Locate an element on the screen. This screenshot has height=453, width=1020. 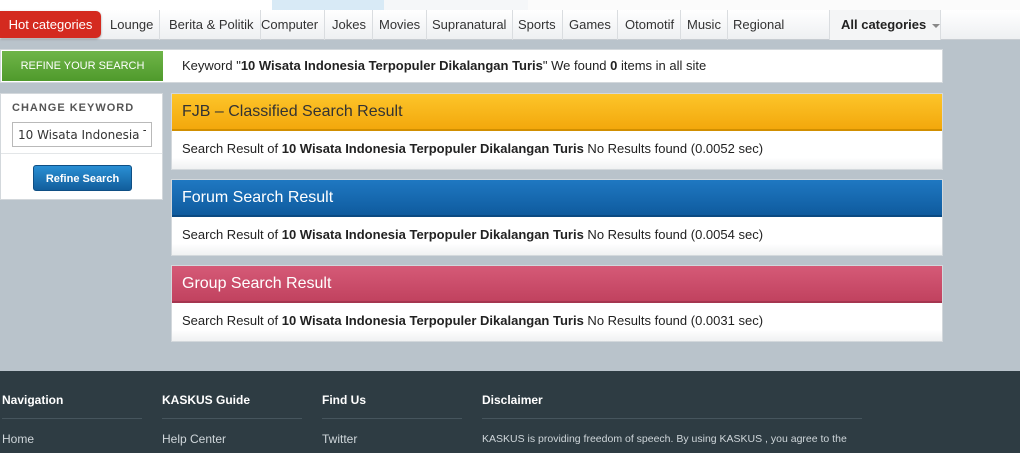
category-jokes: Jokes is located at coordinates (349, 25).